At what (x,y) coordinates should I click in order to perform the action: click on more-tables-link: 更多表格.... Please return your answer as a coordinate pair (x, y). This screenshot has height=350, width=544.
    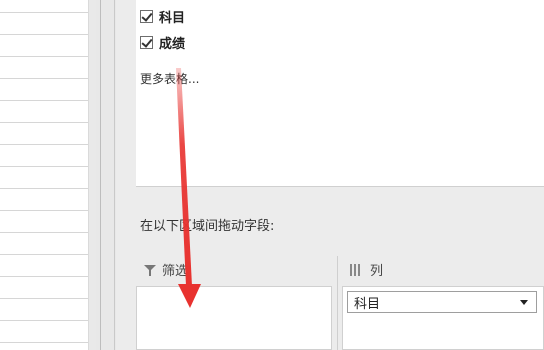
    Looking at the image, I should click on (169, 78).